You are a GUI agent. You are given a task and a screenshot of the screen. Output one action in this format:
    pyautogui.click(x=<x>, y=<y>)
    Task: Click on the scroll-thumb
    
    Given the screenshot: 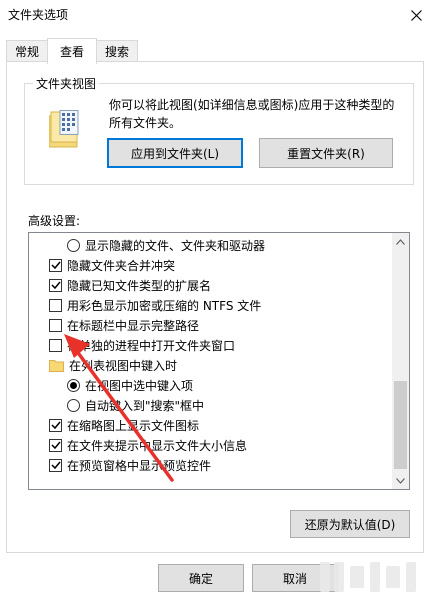 What is the action you would take?
    pyautogui.click(x=400, y=425)
    